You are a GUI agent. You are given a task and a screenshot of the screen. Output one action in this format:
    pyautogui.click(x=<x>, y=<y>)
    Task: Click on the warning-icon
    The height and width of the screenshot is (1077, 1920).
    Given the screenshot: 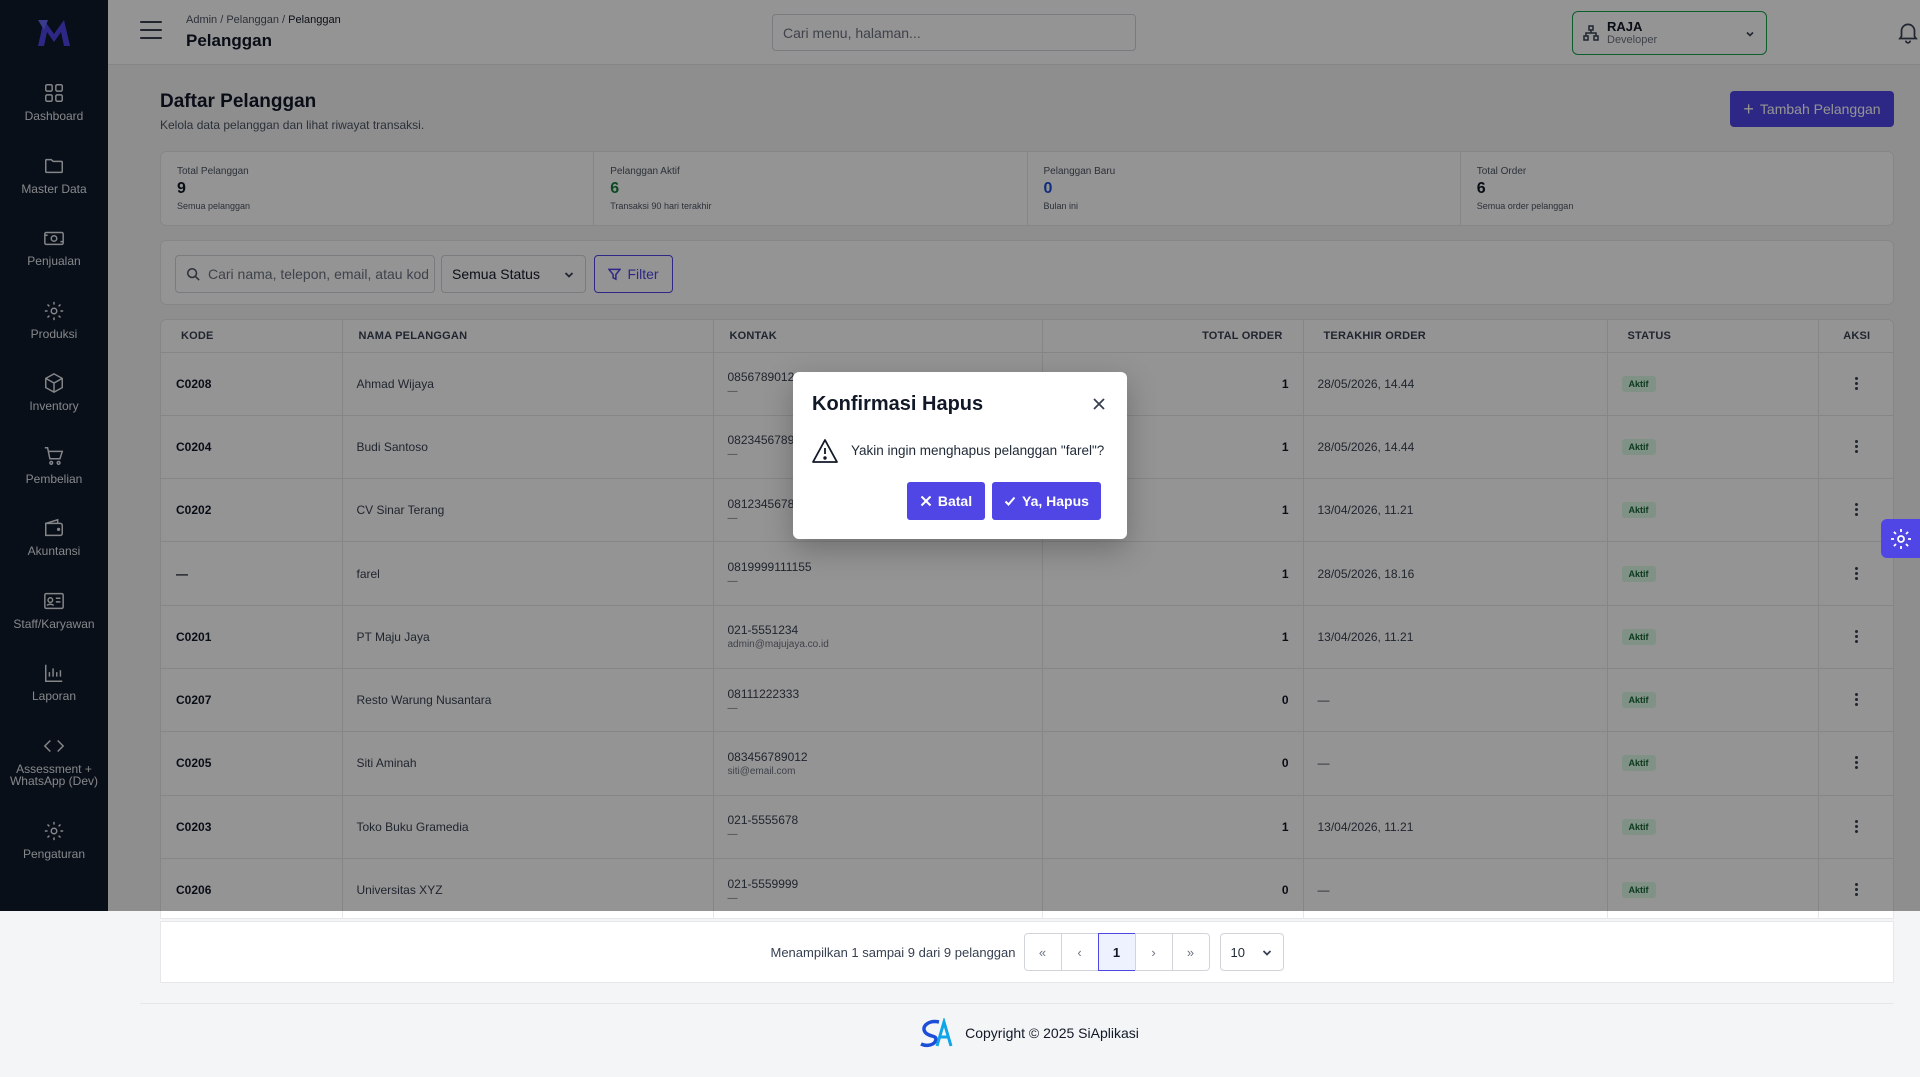 What is the action you would take?
    pyautogui.click(x=825, y=451)
    